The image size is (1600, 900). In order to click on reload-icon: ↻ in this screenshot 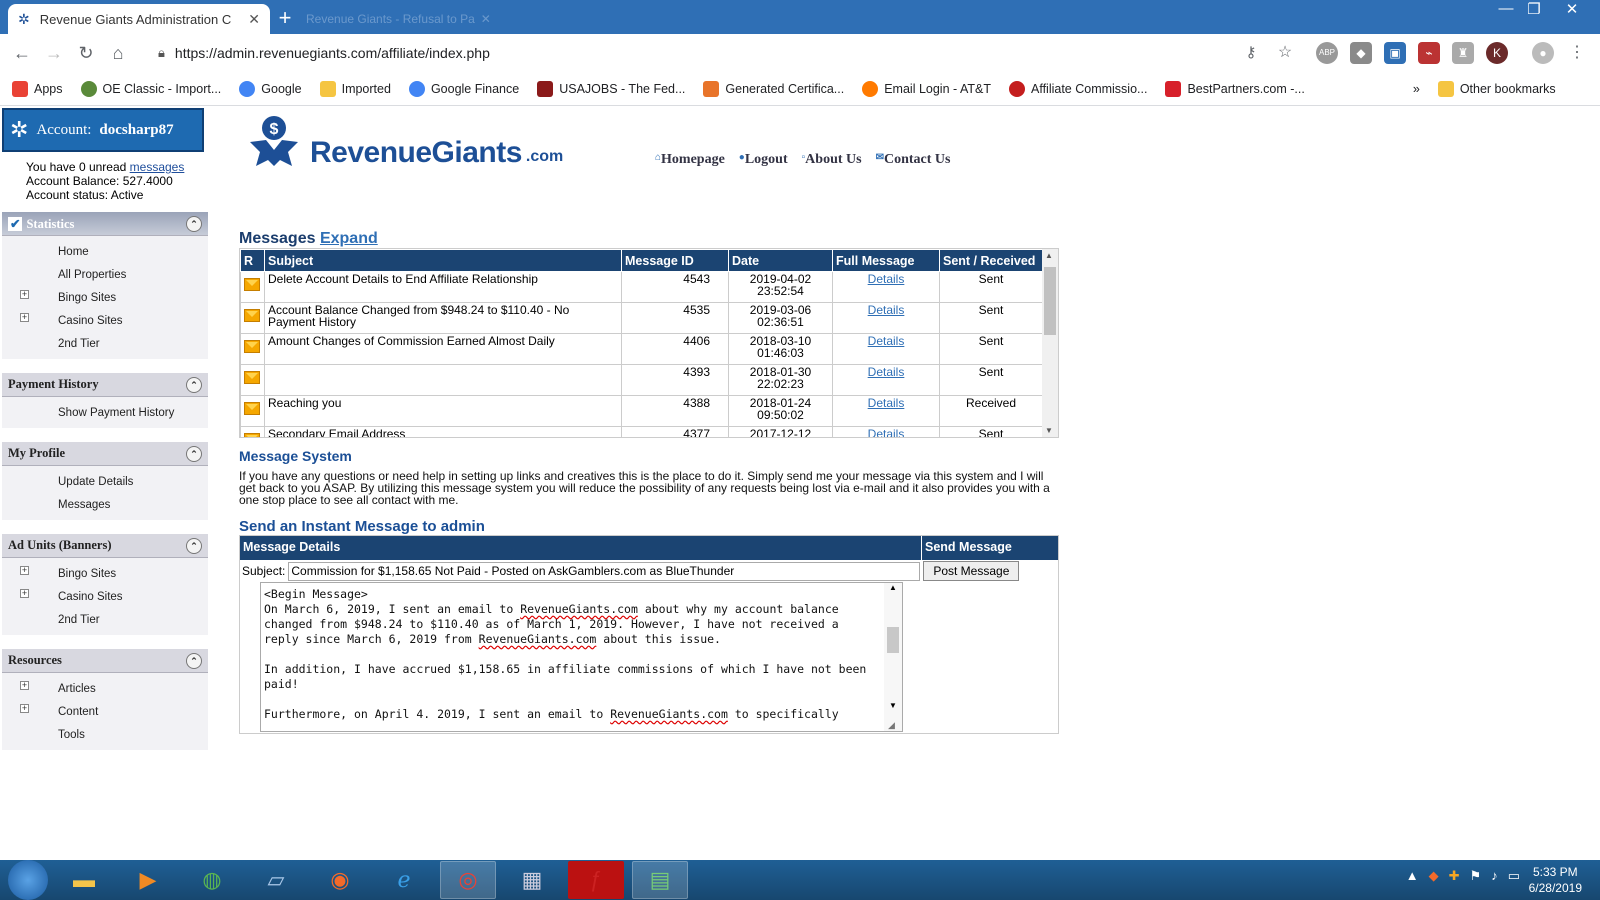, I will do `click(86, 53)`.